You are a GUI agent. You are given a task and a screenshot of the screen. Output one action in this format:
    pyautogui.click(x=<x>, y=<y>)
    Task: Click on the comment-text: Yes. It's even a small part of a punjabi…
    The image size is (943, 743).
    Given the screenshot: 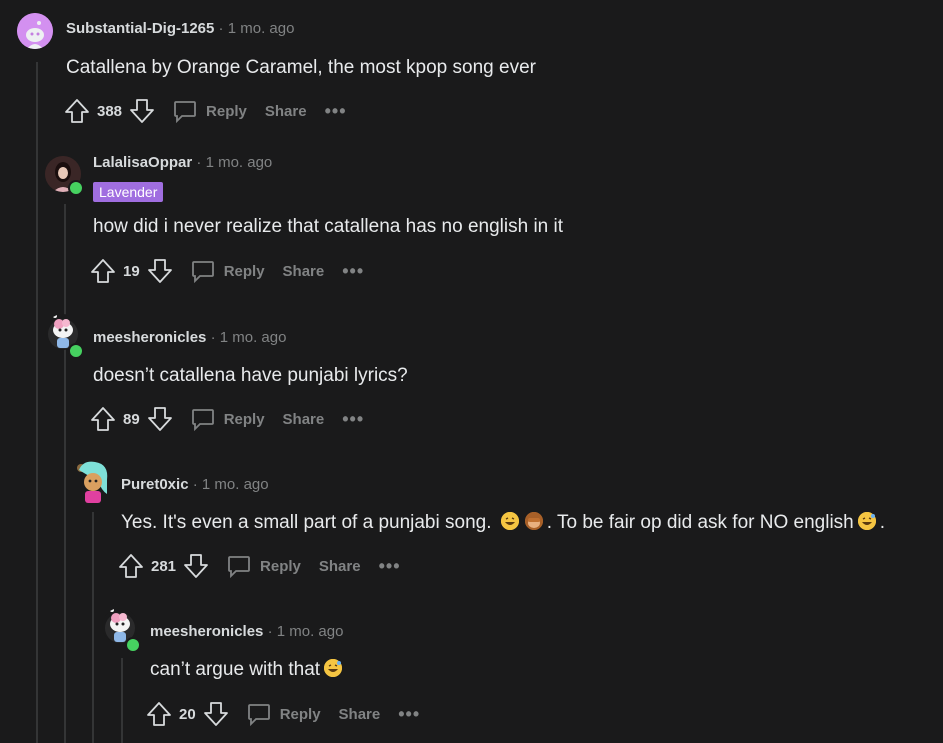 What is the action you would take?
    pyautogui.click(x=306, y=522)
    